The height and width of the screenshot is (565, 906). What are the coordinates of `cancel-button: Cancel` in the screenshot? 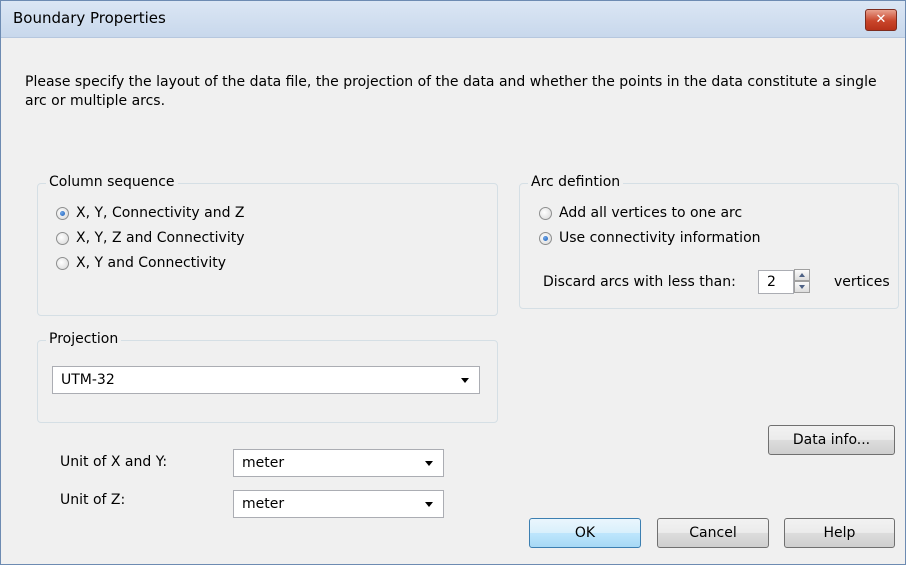 It's located at (713, 533).